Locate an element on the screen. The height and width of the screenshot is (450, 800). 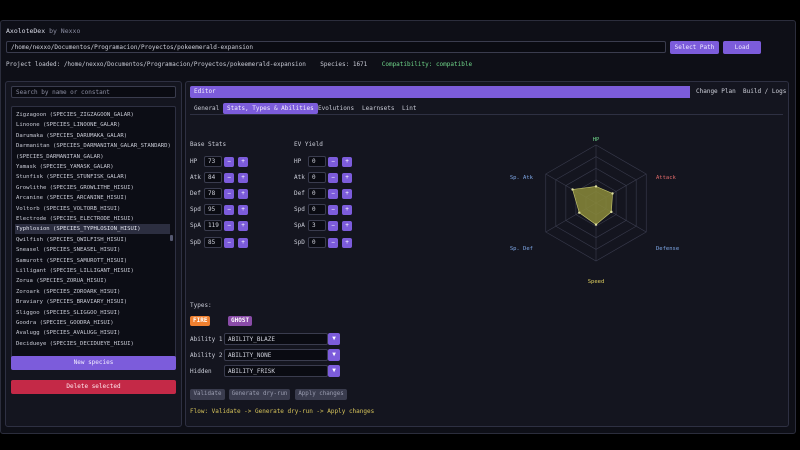
list-item: Electrode (SPECIES_ELECTRODE_HISUI) is located at coordinates (92, 219).